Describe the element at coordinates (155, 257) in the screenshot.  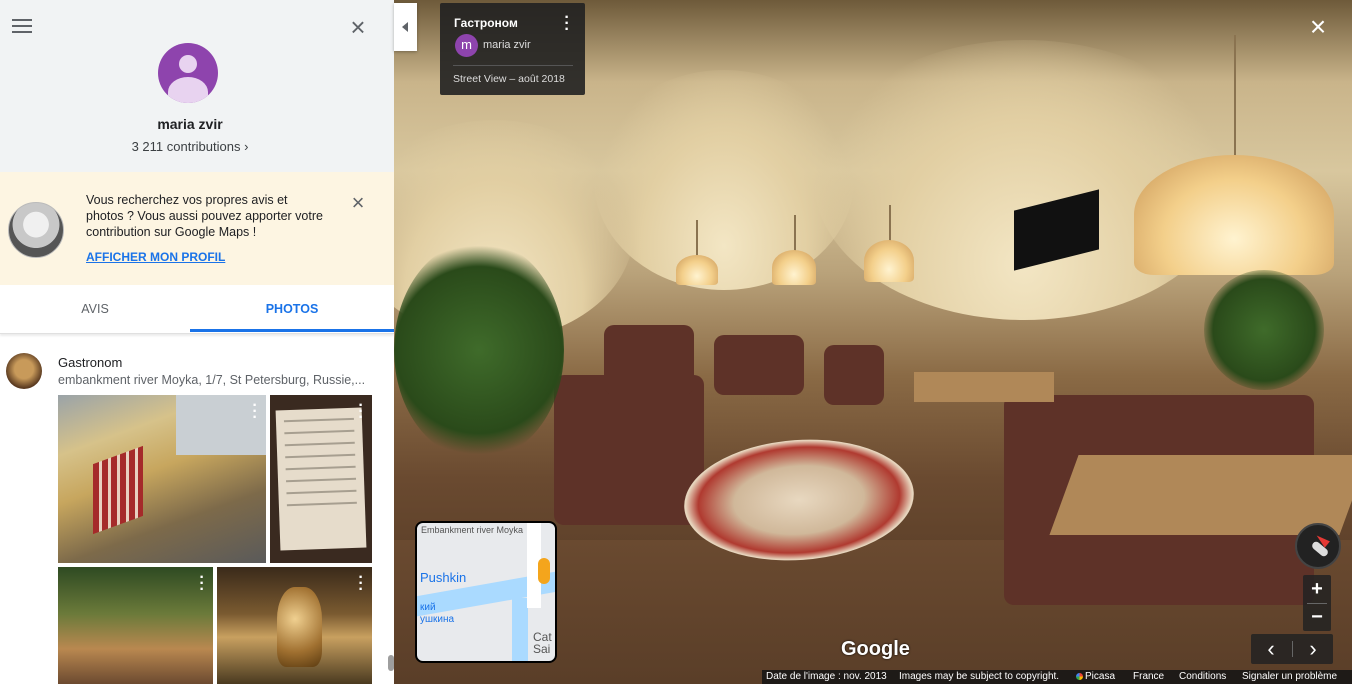
I see `show-profile-link: AFFICHER MON PROFIL` at that location.